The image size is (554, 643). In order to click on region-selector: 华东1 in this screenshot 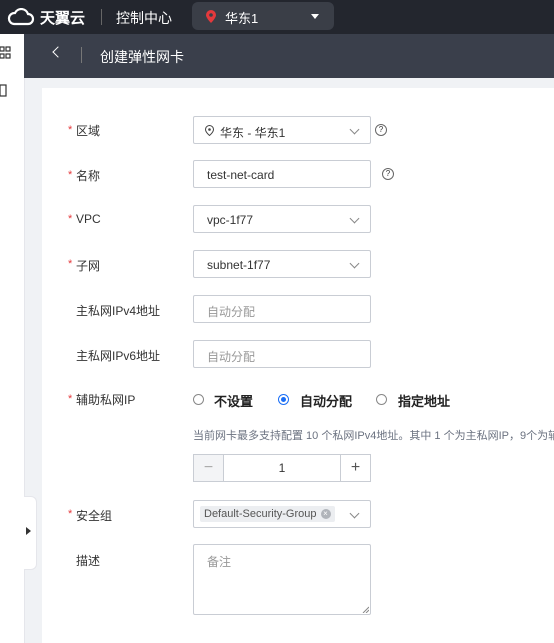, I will do `click(263, 16)`.